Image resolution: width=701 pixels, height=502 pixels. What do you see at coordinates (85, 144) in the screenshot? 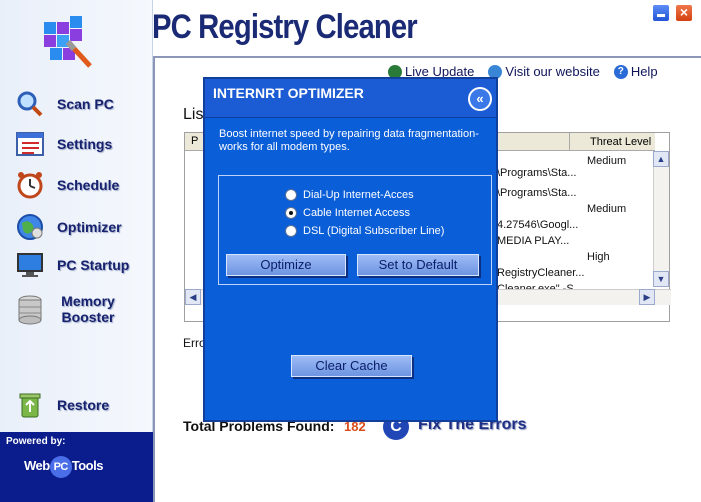
I see `sidebar-item-label: Settings` at bounding box center [85, 144].